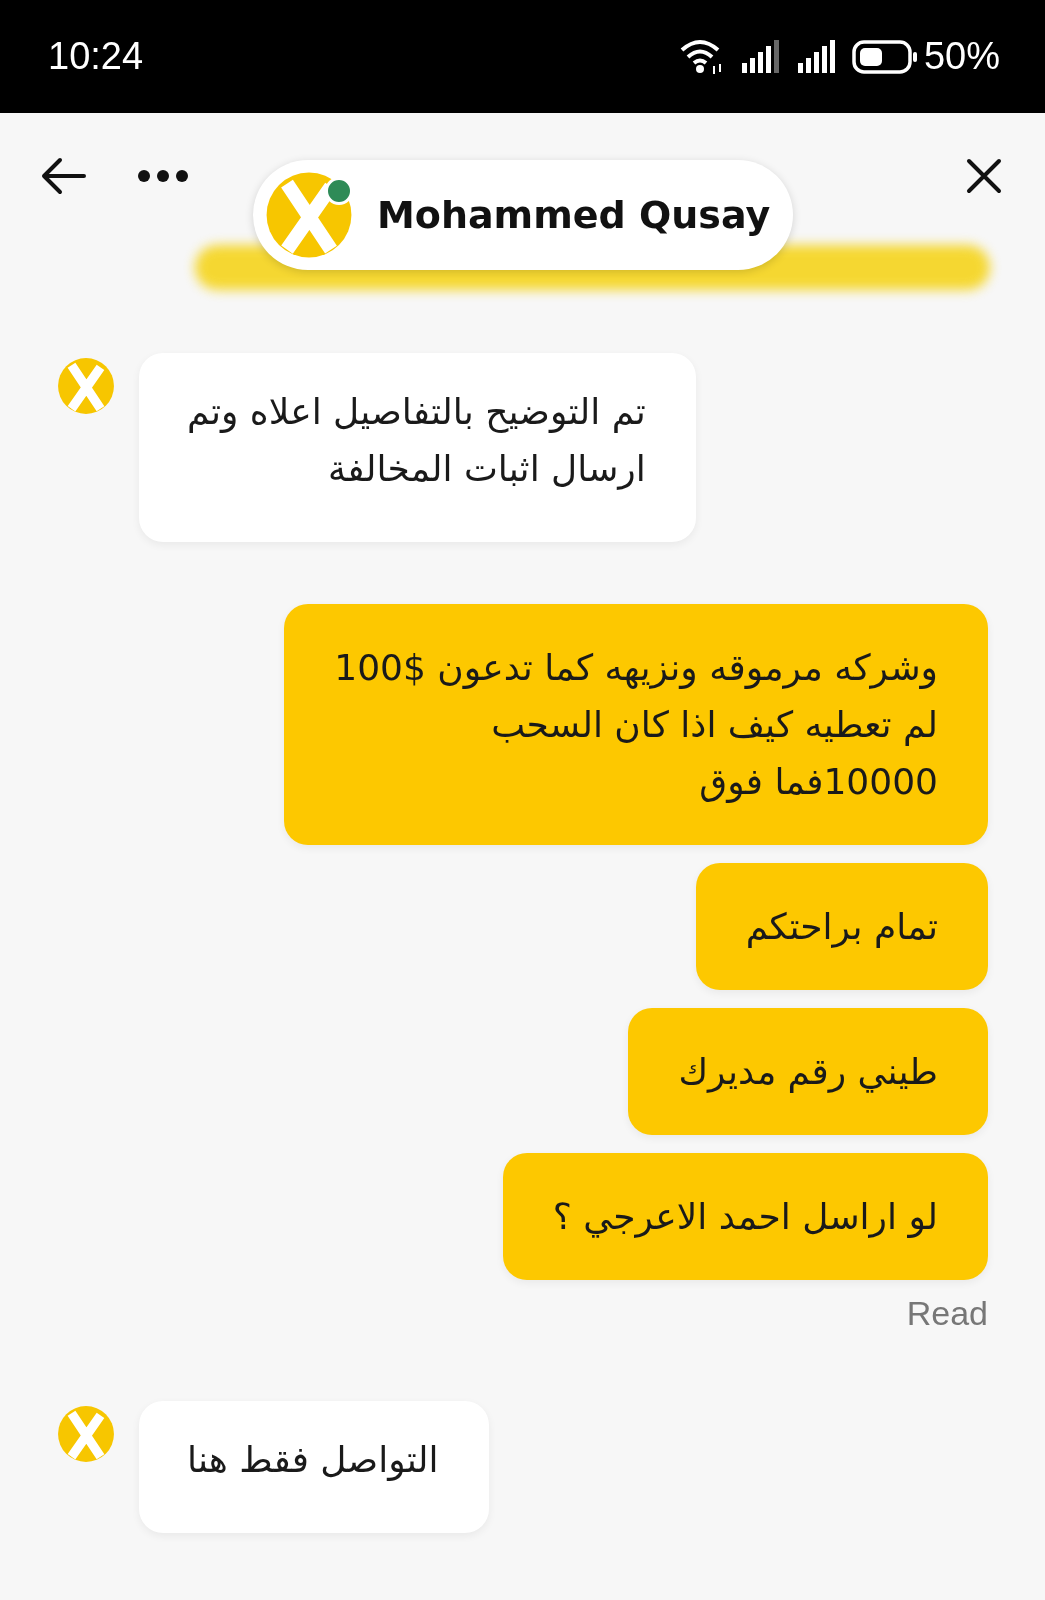 This screenshot has height=1600, width=1045. What do you see at coordinates (947, 1313) in the screenshot?
I see `read-receipt: Read` at bounding box center [947, 1313].